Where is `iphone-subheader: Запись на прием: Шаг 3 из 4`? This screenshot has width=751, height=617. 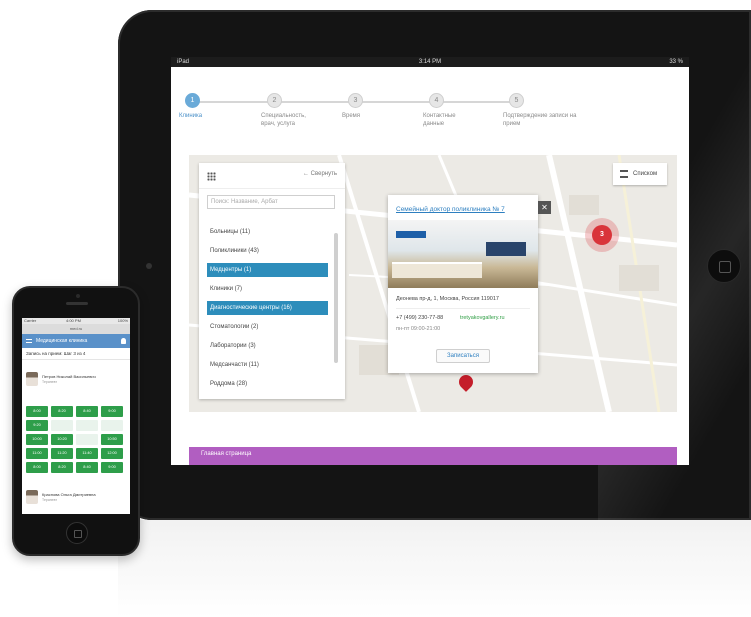
iphone-subheader: Запись на прием: Шаг 3 из 4 is located at coordinates (76, 354).